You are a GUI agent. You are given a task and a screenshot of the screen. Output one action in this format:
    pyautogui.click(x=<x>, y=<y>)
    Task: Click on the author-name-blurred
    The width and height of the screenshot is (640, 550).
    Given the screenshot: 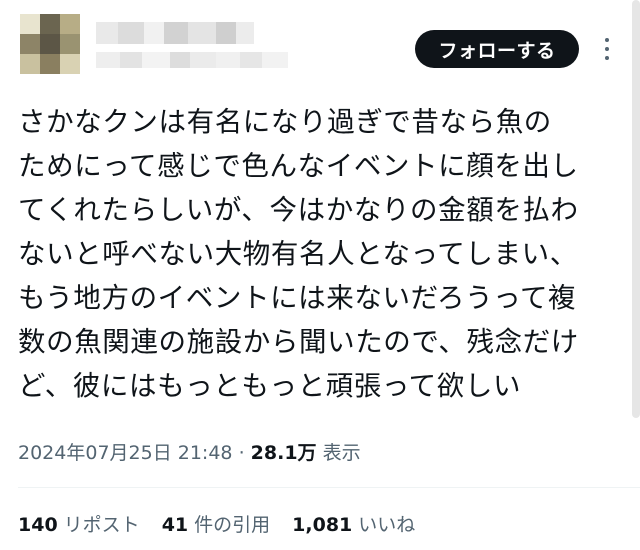 What is the action you would take?
    pyautogui.click(x=175, y=33)
    